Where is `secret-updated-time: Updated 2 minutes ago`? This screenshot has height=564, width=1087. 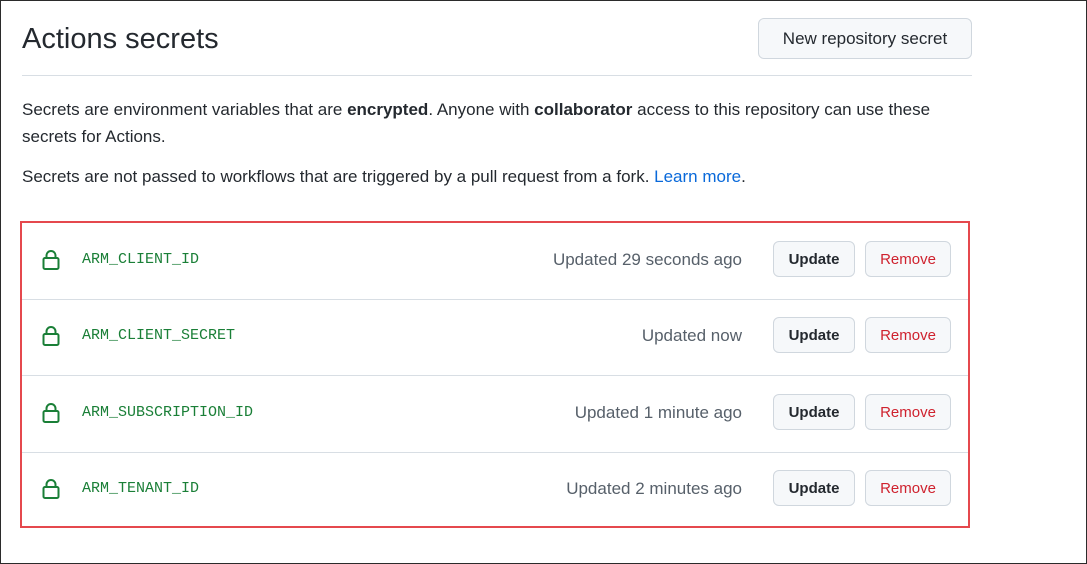 secret-updated-time: Updated 2 minutes ago is located at coordinates (654, 488).